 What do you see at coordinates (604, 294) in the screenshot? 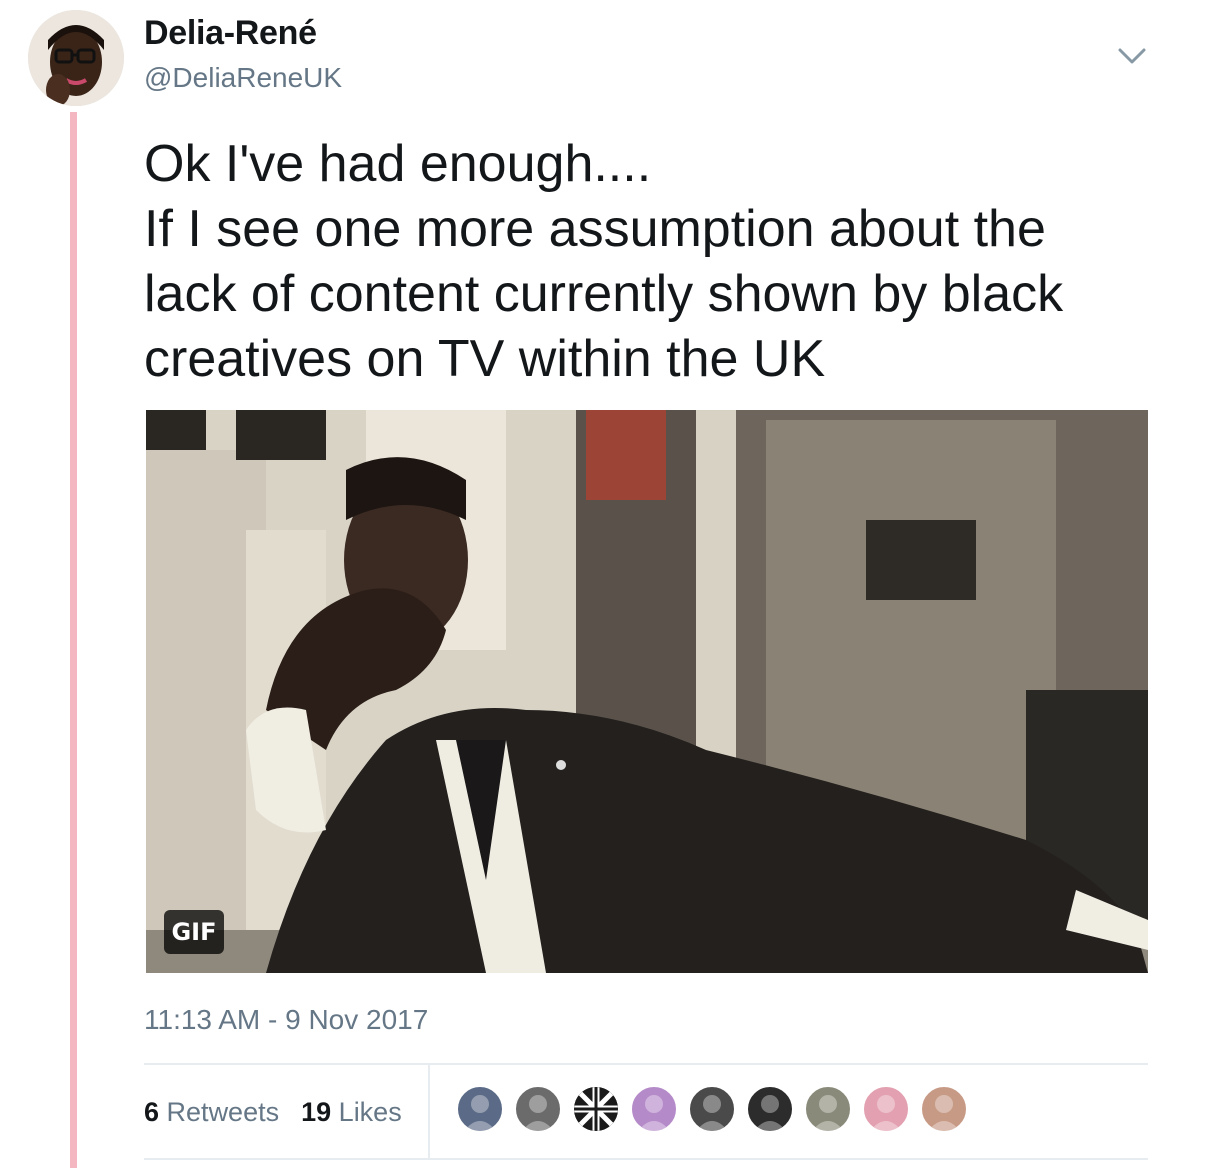
I see `tweet-text-line: lack of content currently shown by black` at bounding box center [604, 294].